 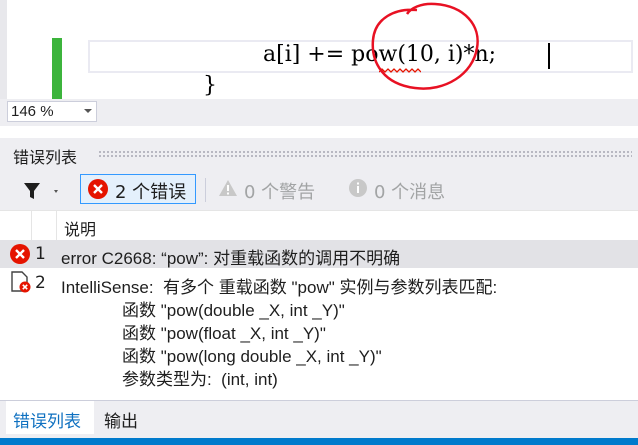 I want to click on filter-button, so click(x=44, y=191).